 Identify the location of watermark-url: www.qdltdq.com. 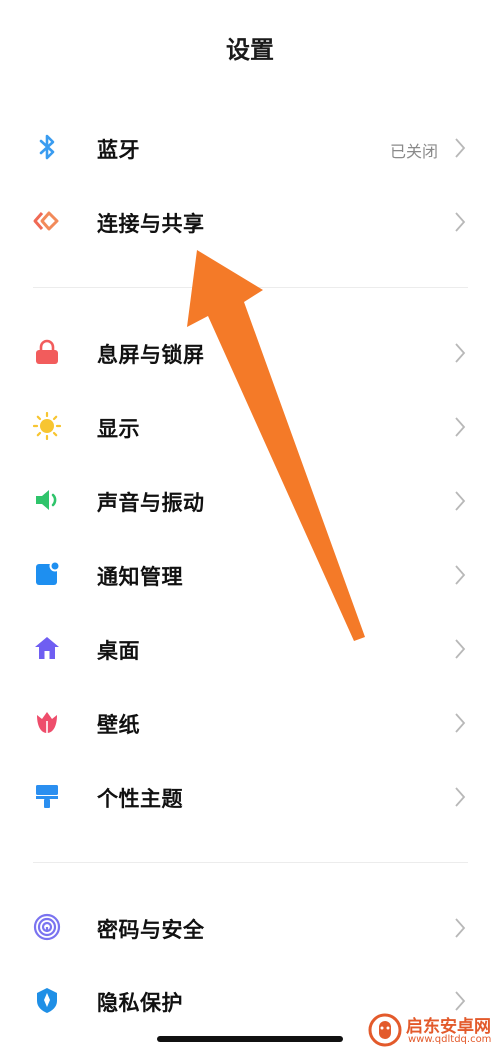
(450, 1039).